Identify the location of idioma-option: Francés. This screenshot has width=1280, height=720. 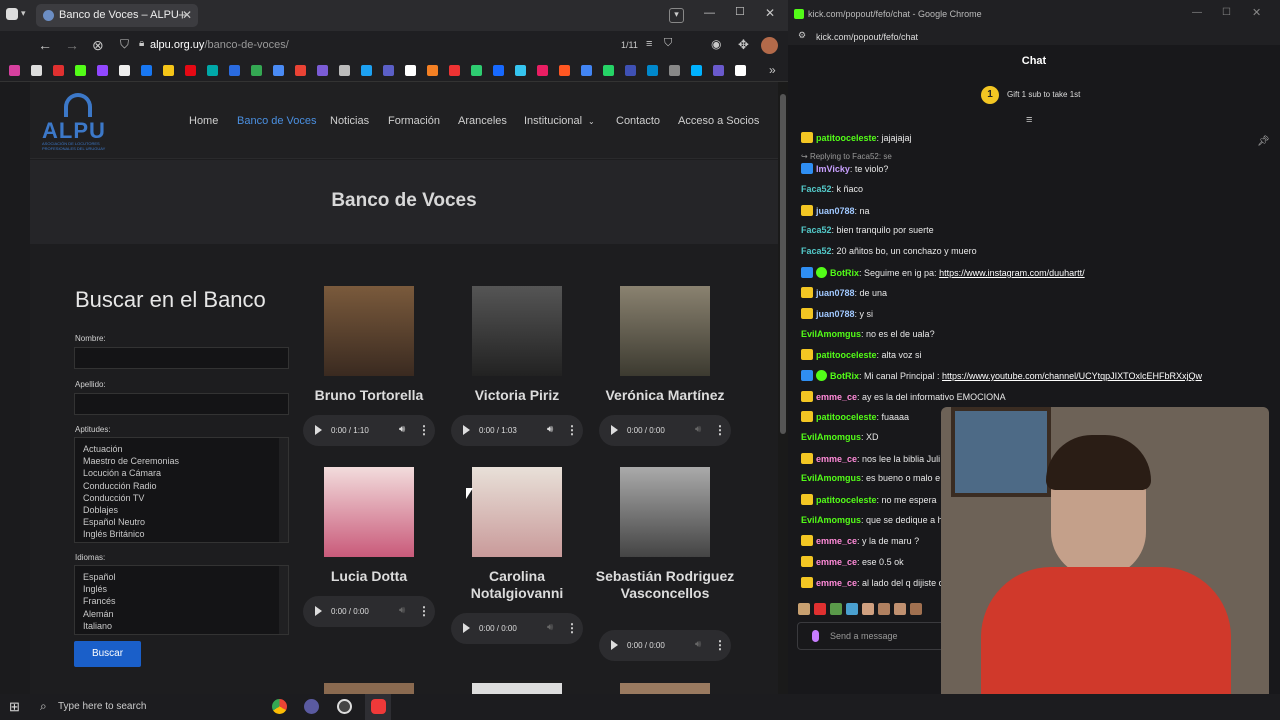
(181, 601).